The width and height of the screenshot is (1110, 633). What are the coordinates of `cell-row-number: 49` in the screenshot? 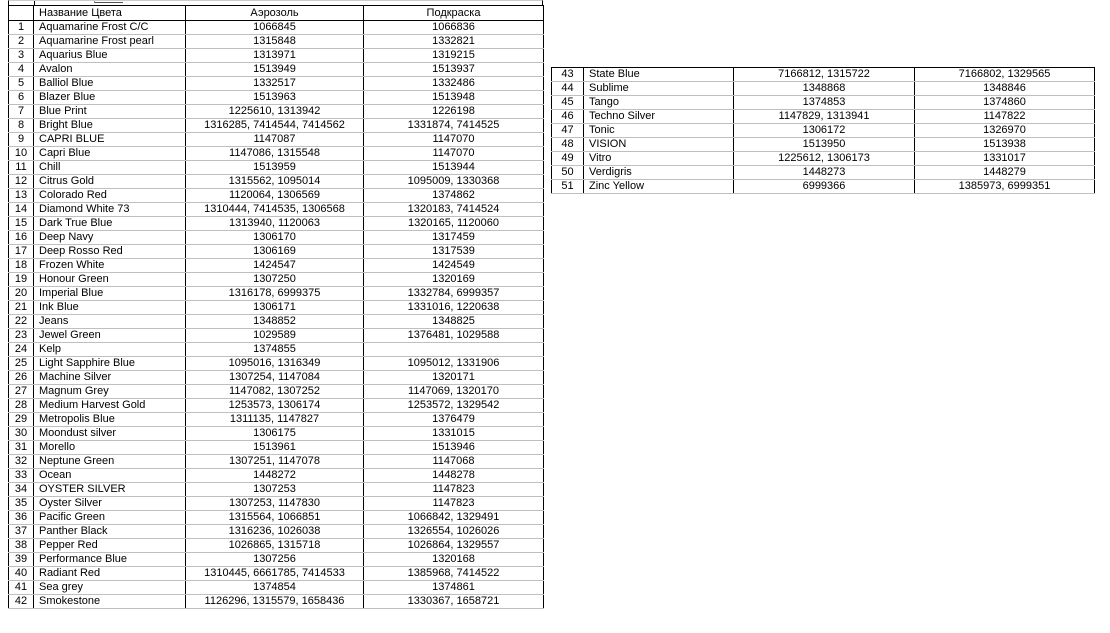 It's located at (567, 158).